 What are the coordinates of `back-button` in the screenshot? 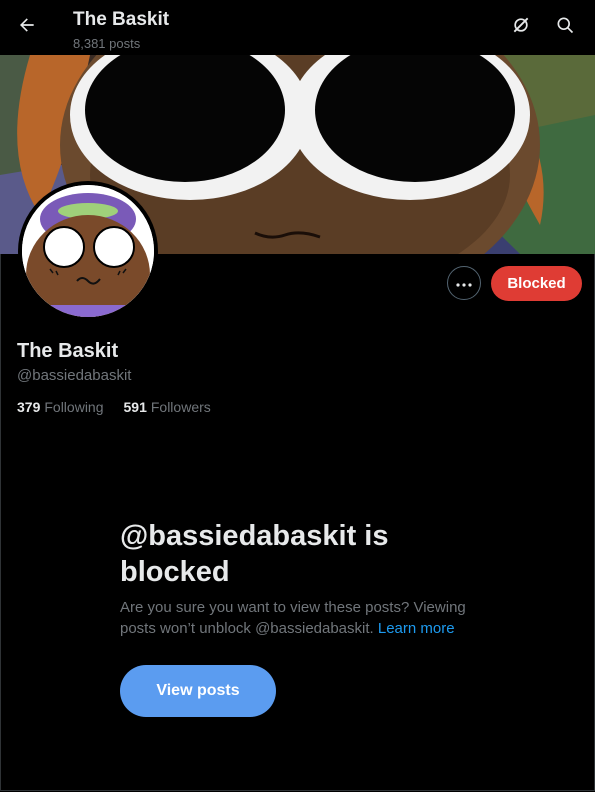 It's located at (27, 27).